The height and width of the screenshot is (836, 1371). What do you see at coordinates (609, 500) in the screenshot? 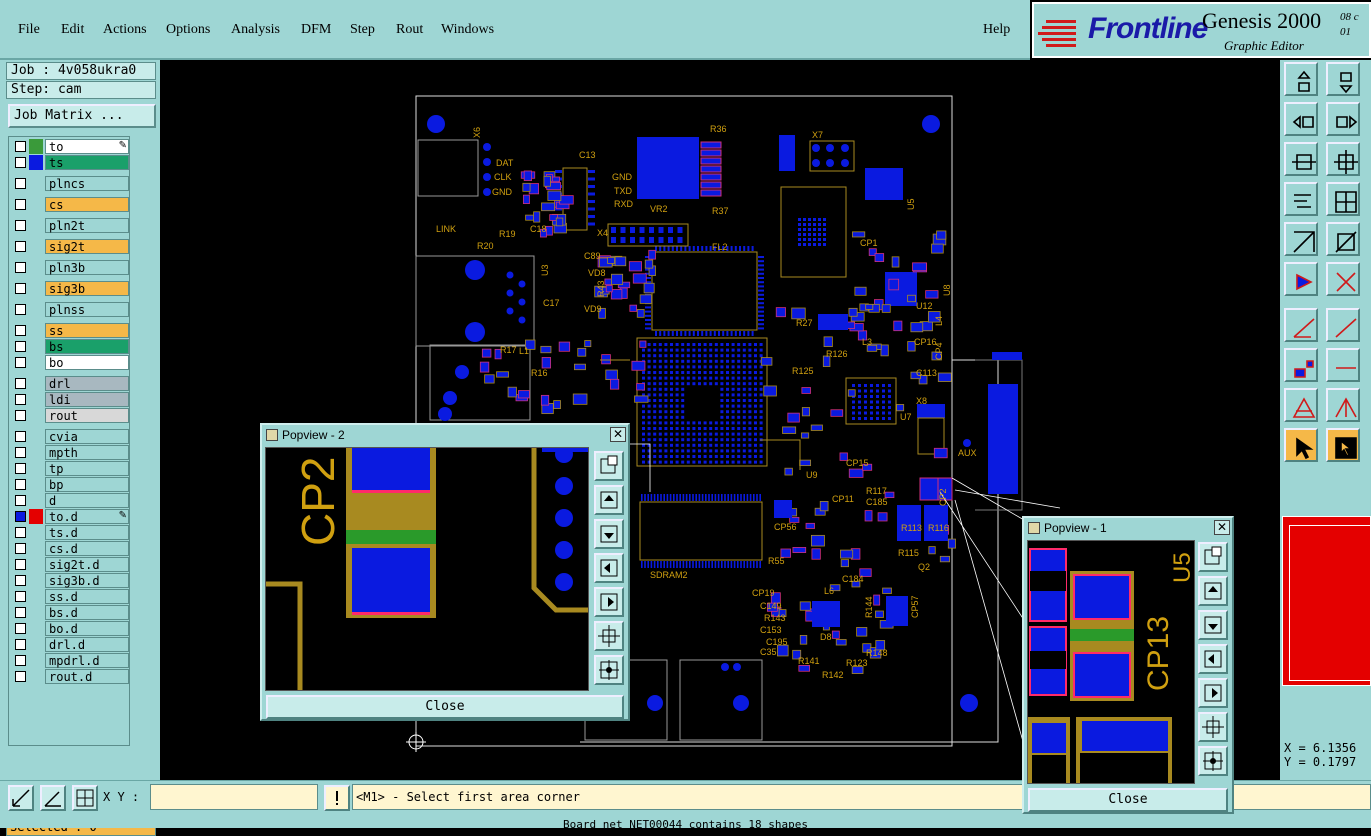
I see `popview-2-pan-up-button` at bounding box center [609, 500].